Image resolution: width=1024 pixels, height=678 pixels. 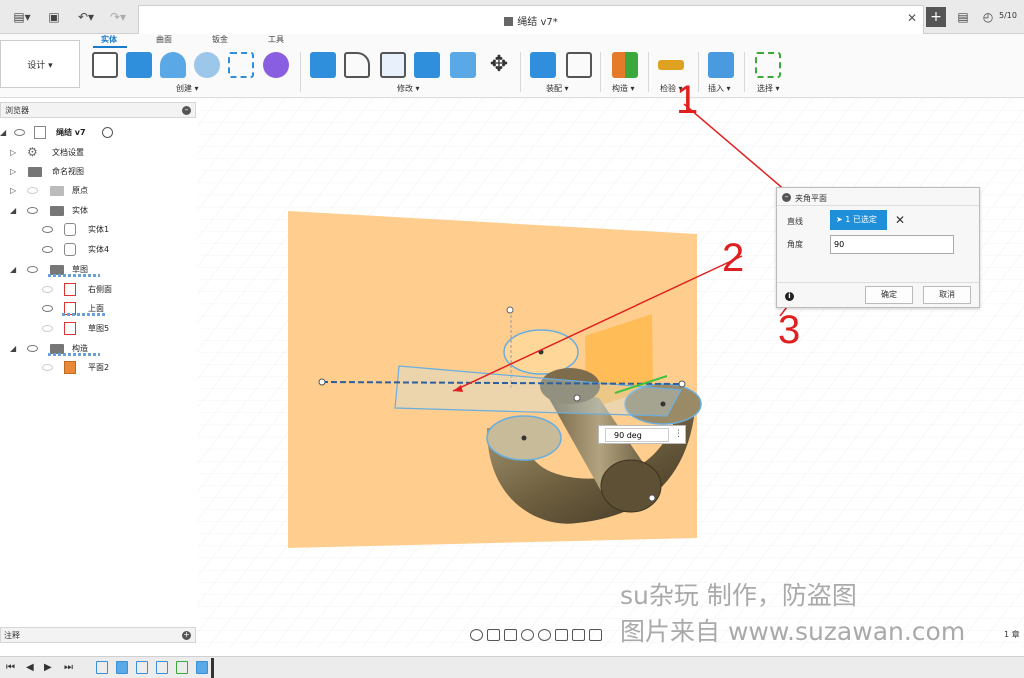 I want to click on tree-item-sketch-top: 上面, so click(x=98, y=309).